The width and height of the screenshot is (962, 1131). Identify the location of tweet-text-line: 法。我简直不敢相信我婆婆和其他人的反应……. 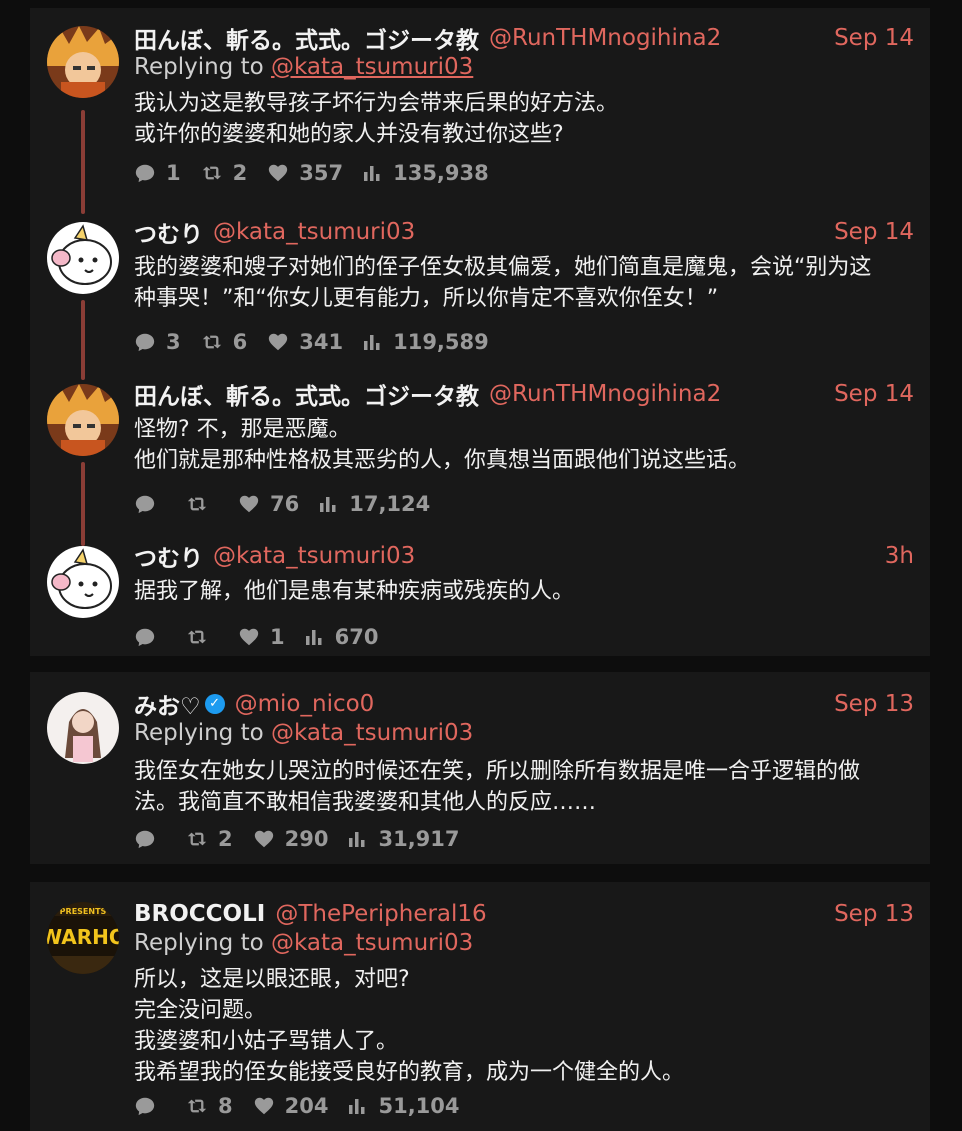
(365, 802).